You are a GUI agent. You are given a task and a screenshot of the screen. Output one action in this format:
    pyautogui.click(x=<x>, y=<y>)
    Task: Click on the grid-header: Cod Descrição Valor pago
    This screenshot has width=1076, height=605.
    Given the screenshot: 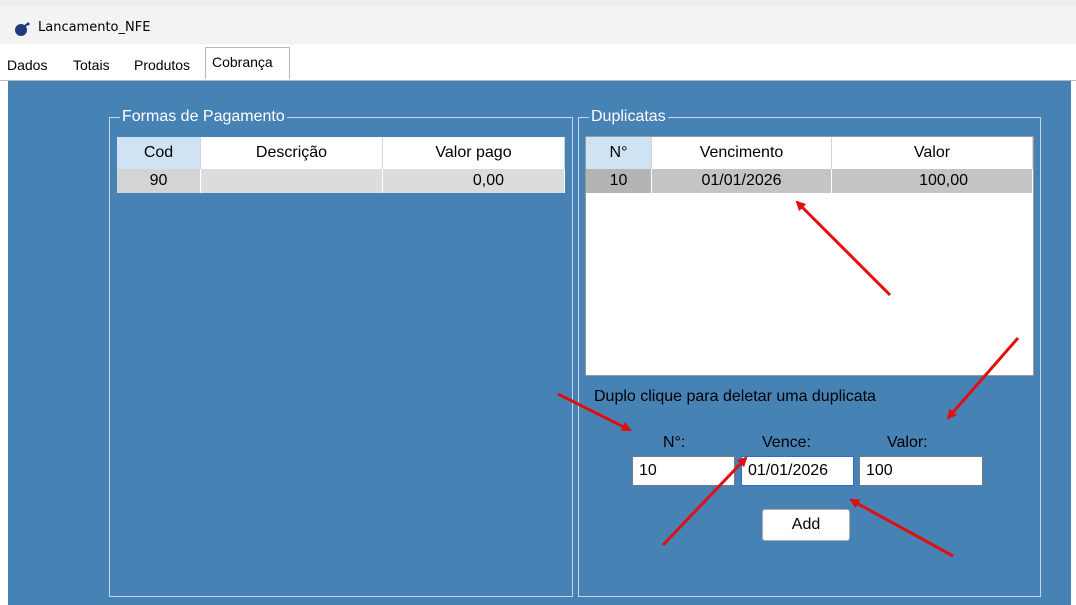 What is the action you would take?
    pyautogui.click(x=341, y=153)
    